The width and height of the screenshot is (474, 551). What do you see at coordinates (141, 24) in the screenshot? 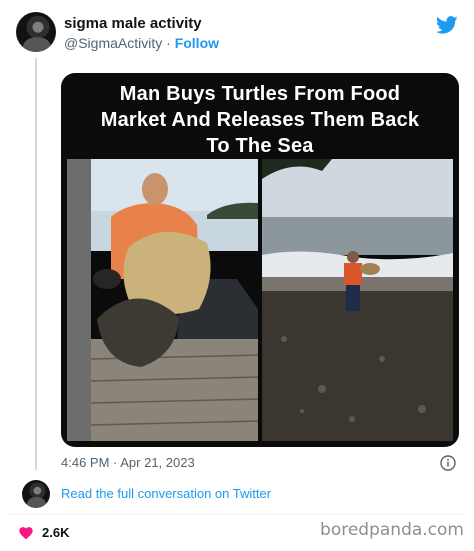
I see `author-display-name: sigma male activity` at bounding box center [141, 24].